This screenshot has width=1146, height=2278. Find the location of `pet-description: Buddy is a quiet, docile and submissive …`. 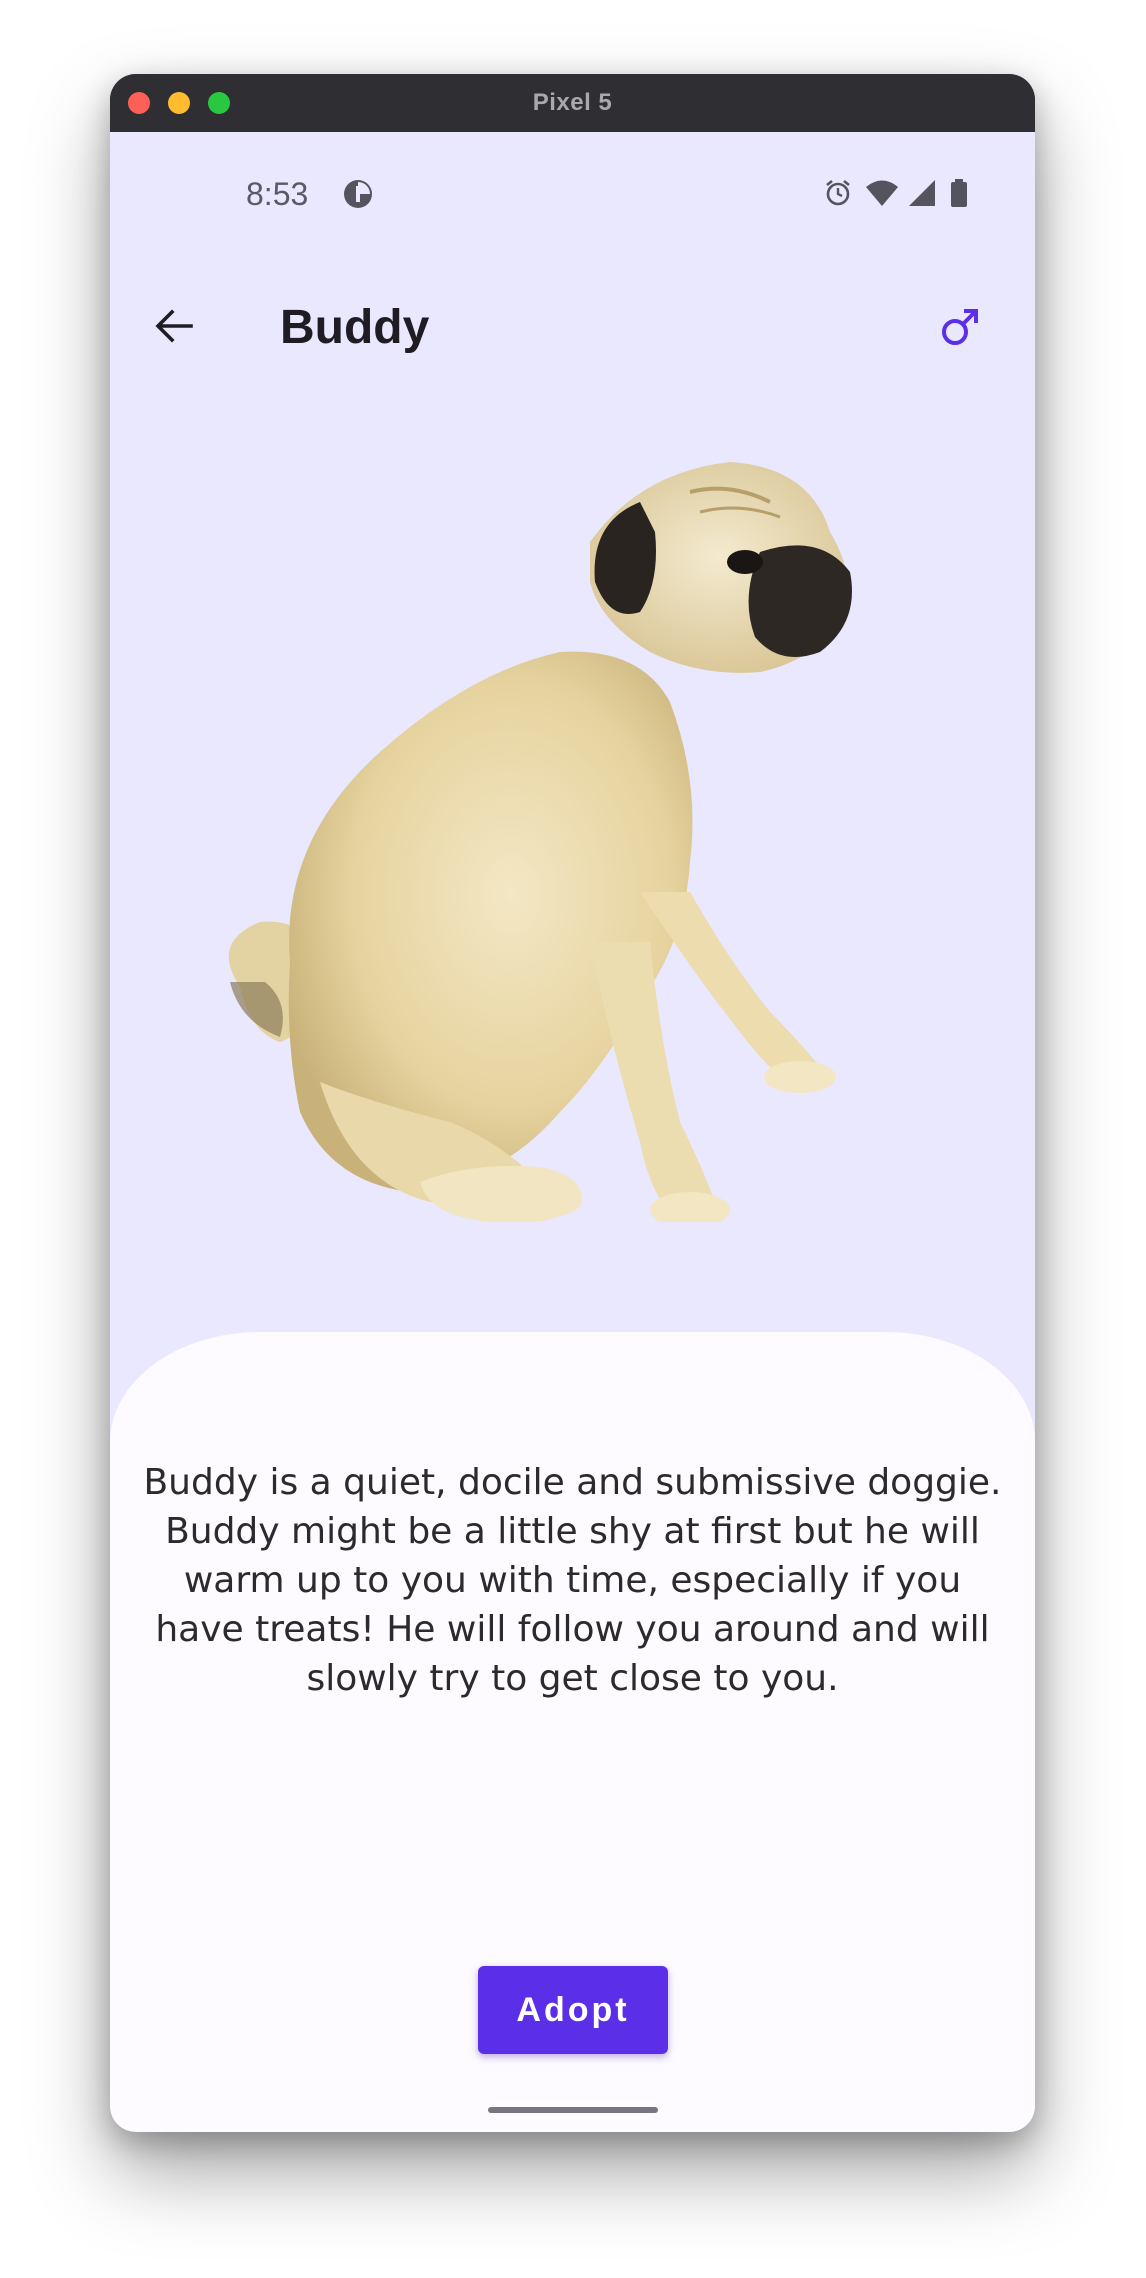

pet-description: Buddy is a quiet, docile and submissive … is located at coordinates (572, 1580).